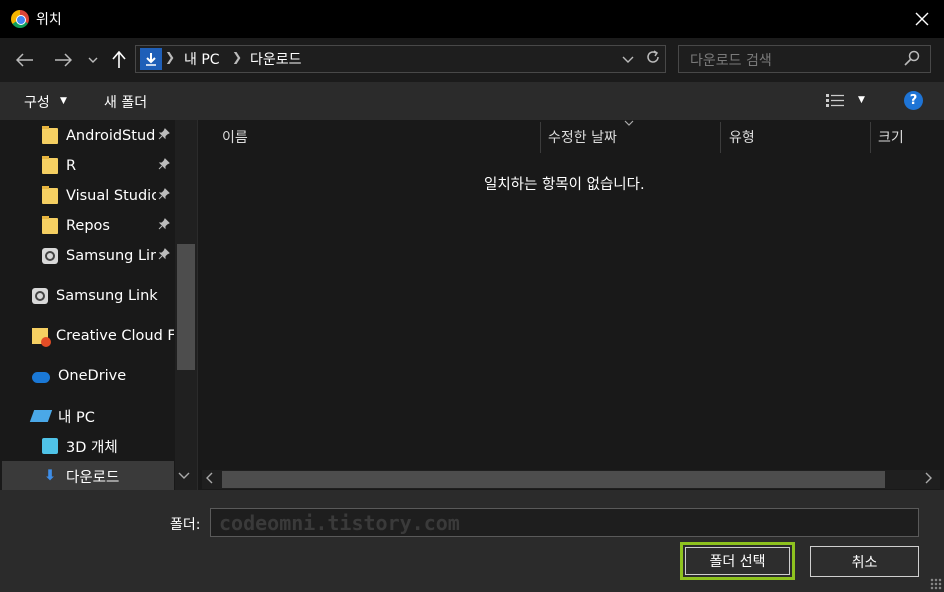 This screenshot has width=944, height=592. I want to click on arrow-right-icon, so click(63, 60).